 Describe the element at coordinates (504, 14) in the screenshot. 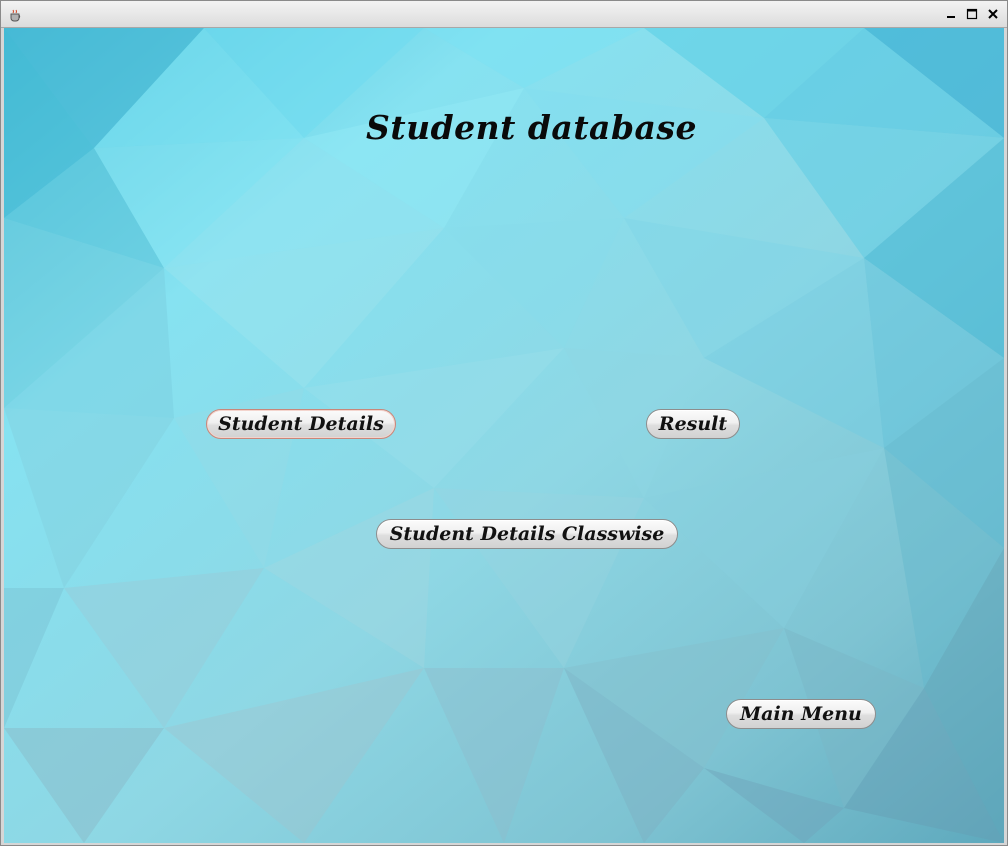

I see `title-bar` at that location.